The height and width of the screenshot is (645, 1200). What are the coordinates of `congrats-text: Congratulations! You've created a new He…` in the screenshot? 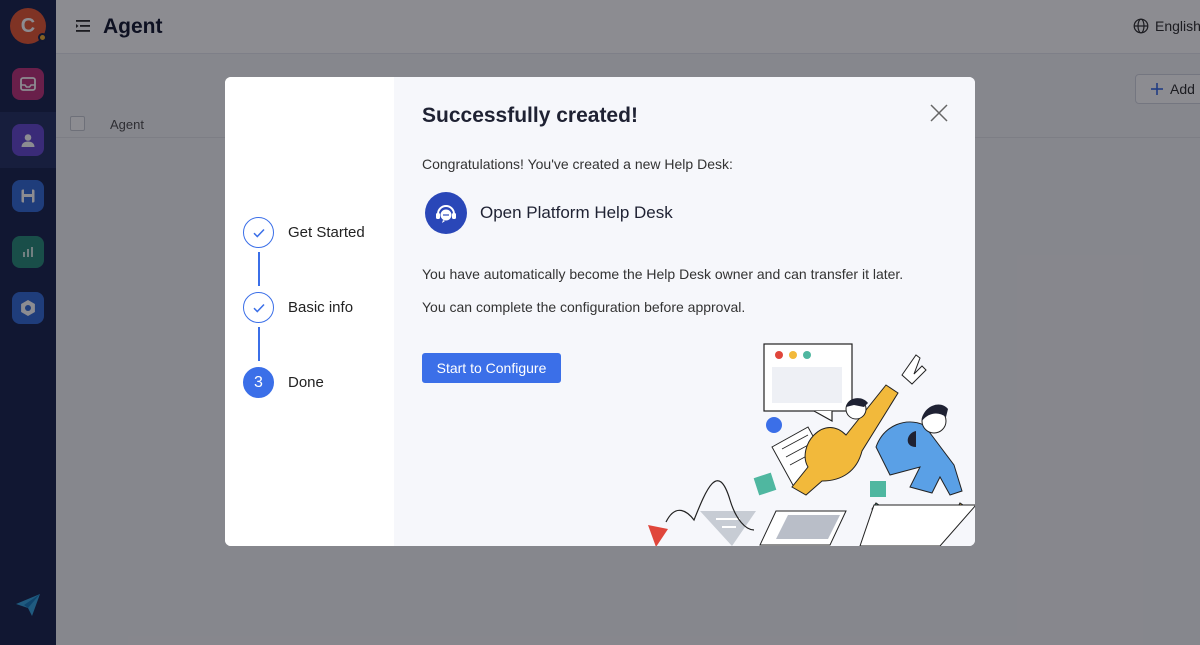 It's located at (577, 164).